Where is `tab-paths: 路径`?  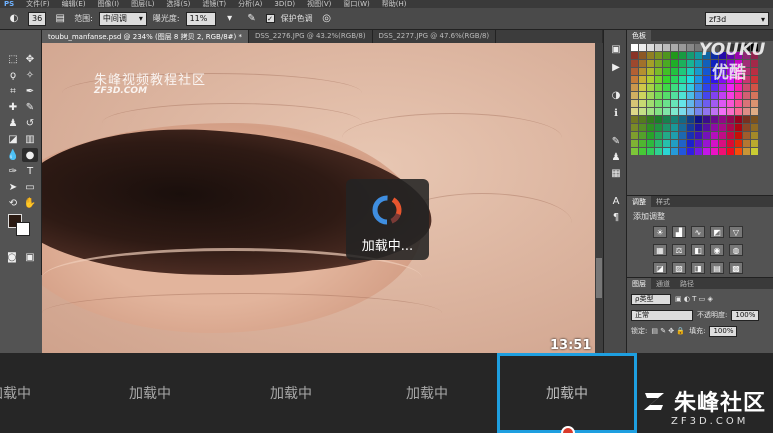
tab-paths: 路径 is located at coordinates (687, 283).